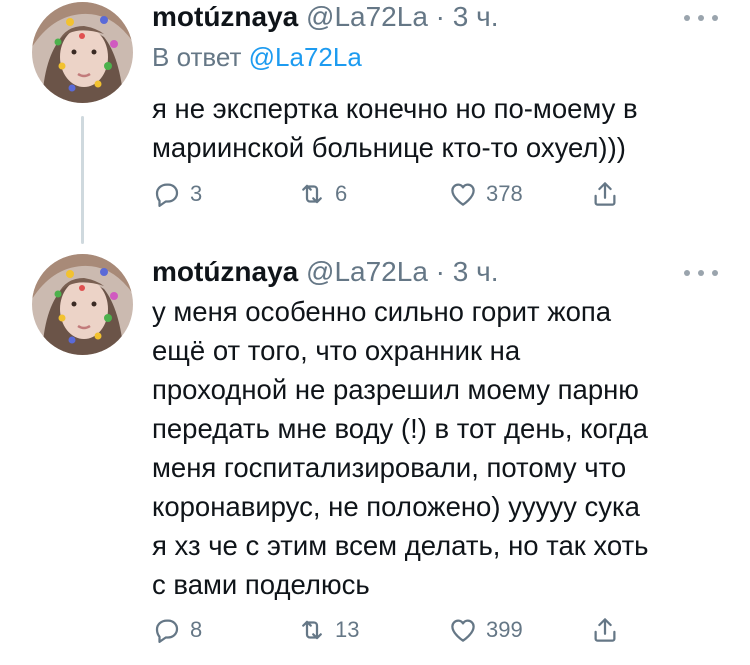 The width and height of the screenshot is (750, 665). I want to click on like-button: 399, so click(485, 630).